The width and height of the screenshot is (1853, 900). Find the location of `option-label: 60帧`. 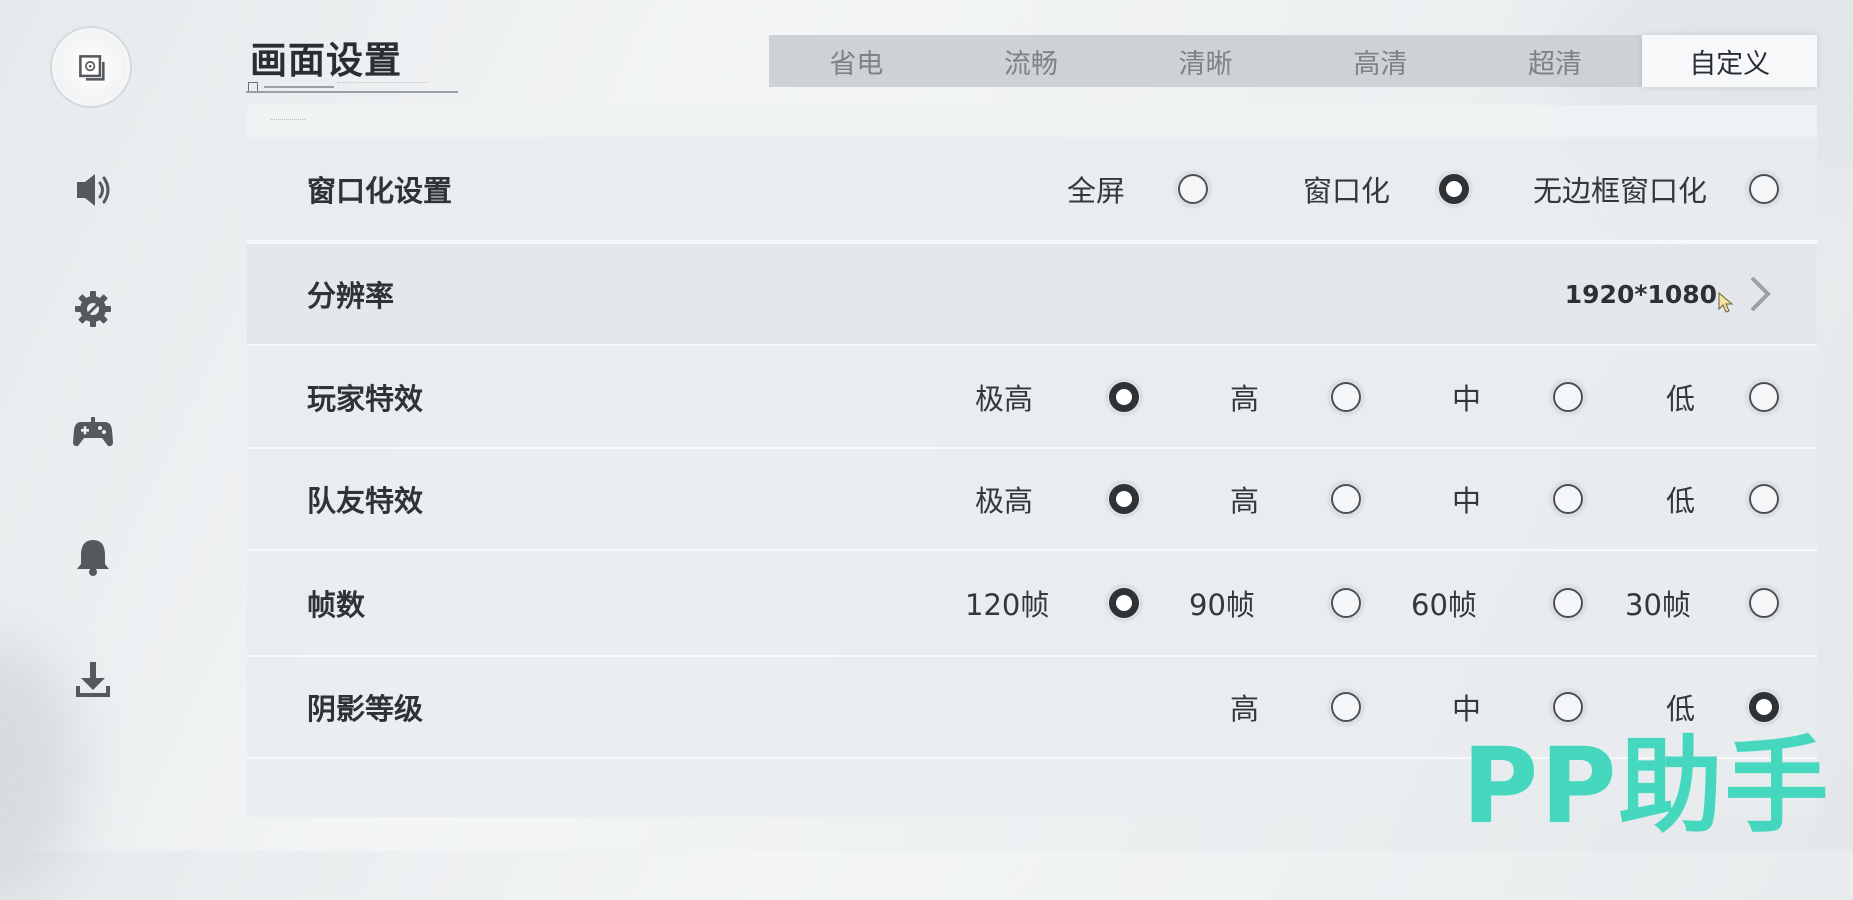

option-label: 60帧 is located at coordinates (1444, 605).